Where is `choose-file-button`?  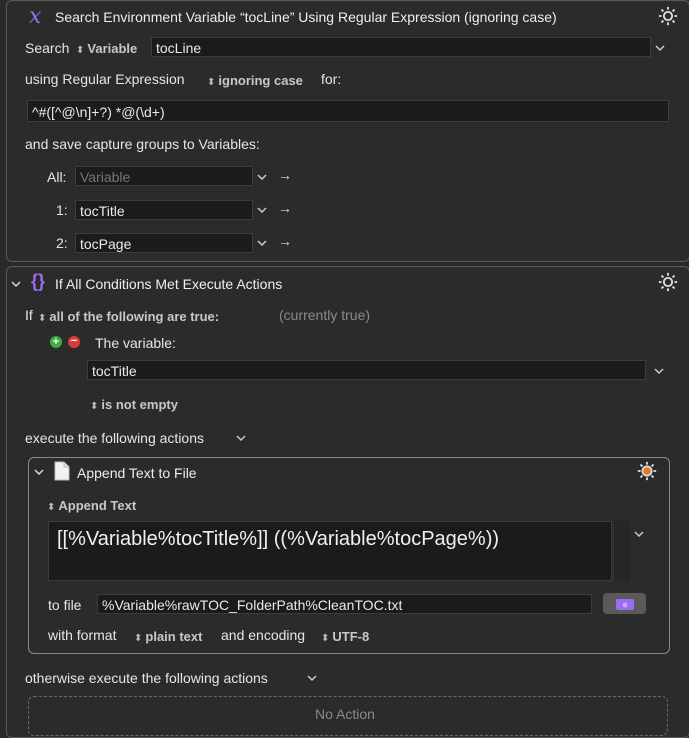 choose-file-button is located at coordinates (624, 603).